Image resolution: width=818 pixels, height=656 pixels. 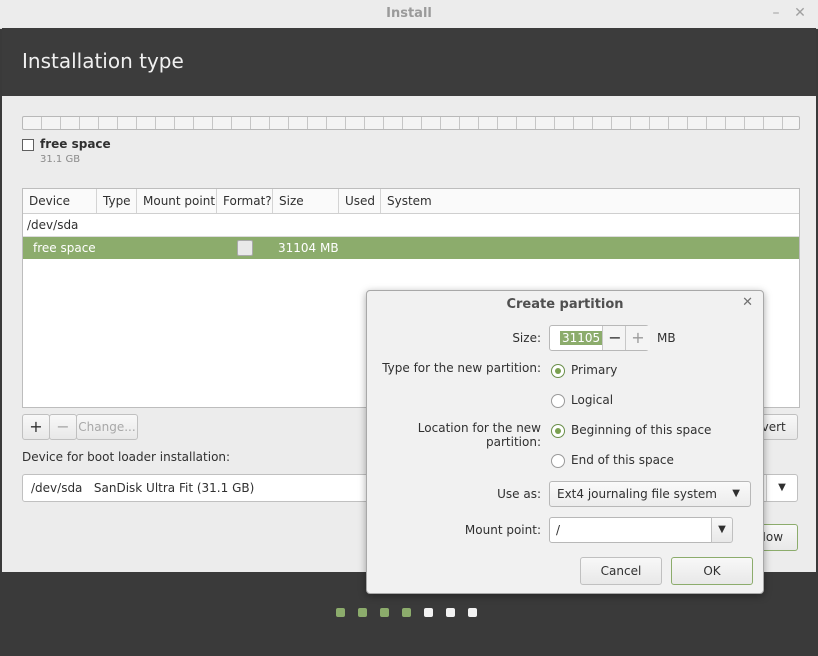 I want to click on legend-label: free space, so click(x=75, y=144).